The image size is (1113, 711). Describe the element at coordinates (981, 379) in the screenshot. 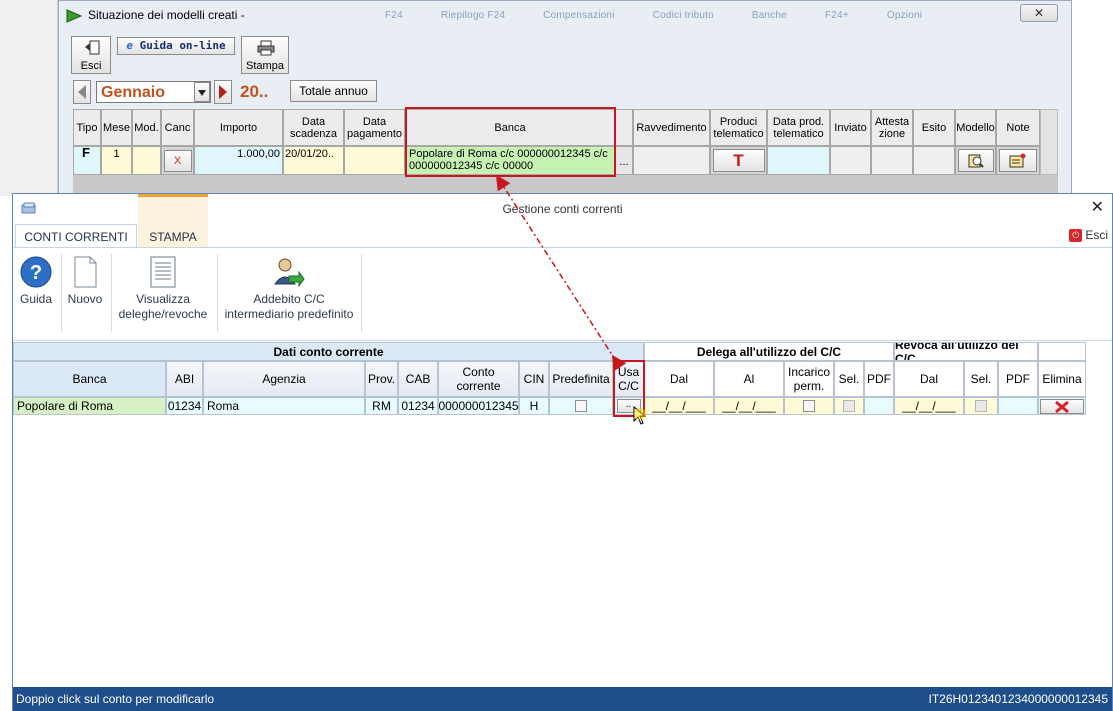

I see `hdr-revoca-sel: Sel.` at that location.